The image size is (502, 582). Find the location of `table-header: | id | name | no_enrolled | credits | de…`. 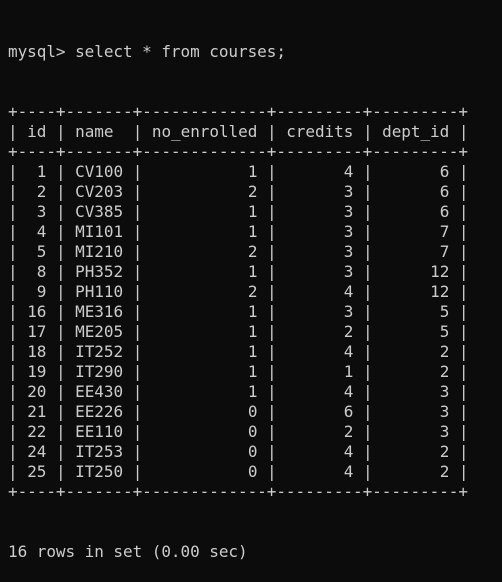

table-header: | id | name | no_enrolled | credits | de… is located at coordinates (238, 131).